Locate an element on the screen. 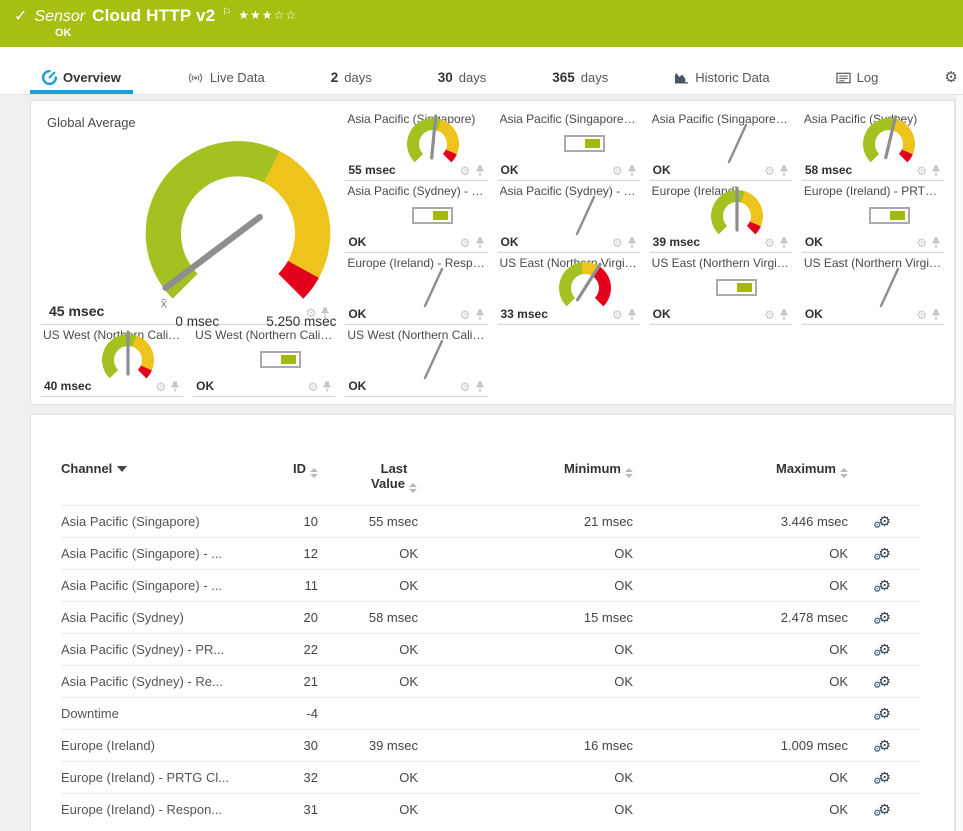  col-header-id: ID is located at coordinates (286, 481).